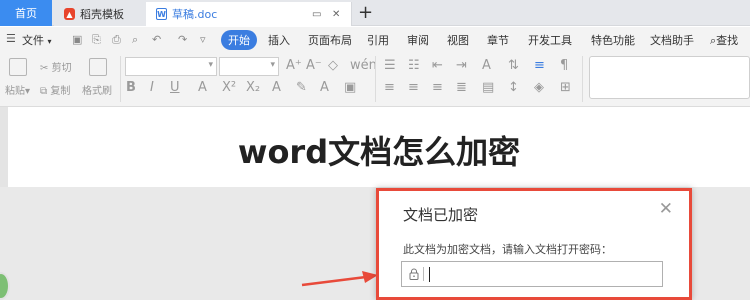 The image size is (750, 300). What do you see at coordinates (276, 87) in the screenshot?
I see `text-effect-icon: A` at bounding box center [276, 87].